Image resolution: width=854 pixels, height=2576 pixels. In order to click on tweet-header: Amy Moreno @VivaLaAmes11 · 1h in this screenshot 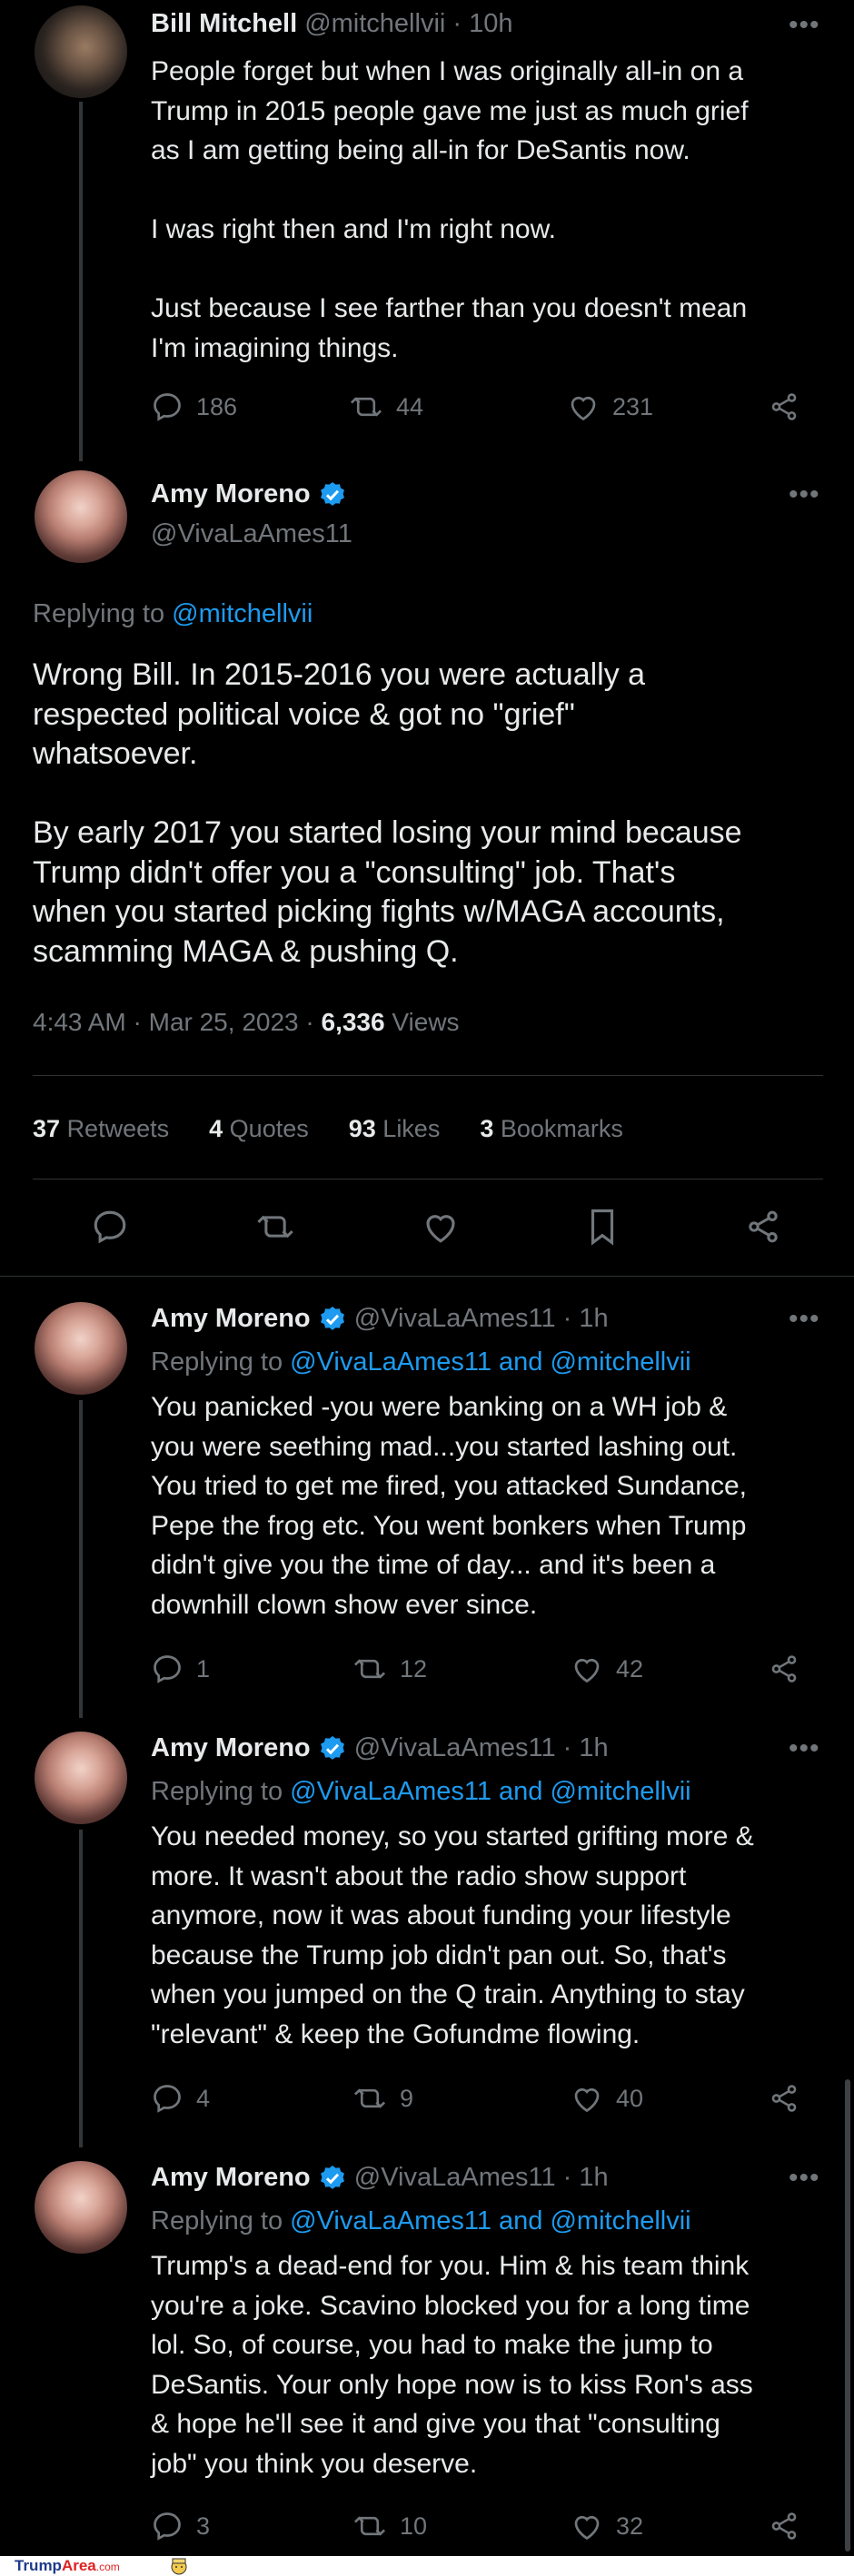, I will do `click(380, 2178)`.